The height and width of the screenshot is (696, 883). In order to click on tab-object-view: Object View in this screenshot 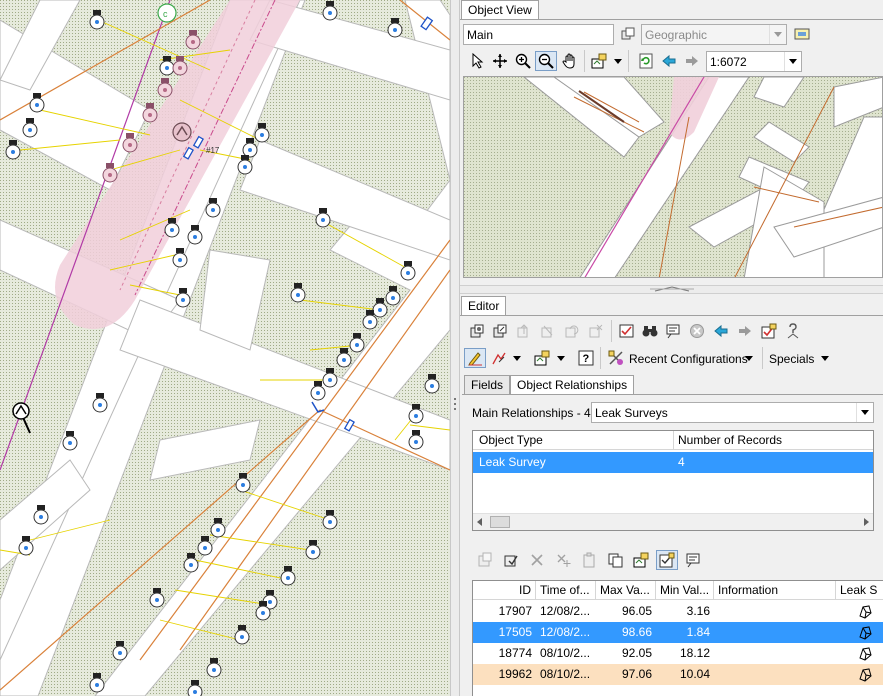, I will do `click(500, 9)`.